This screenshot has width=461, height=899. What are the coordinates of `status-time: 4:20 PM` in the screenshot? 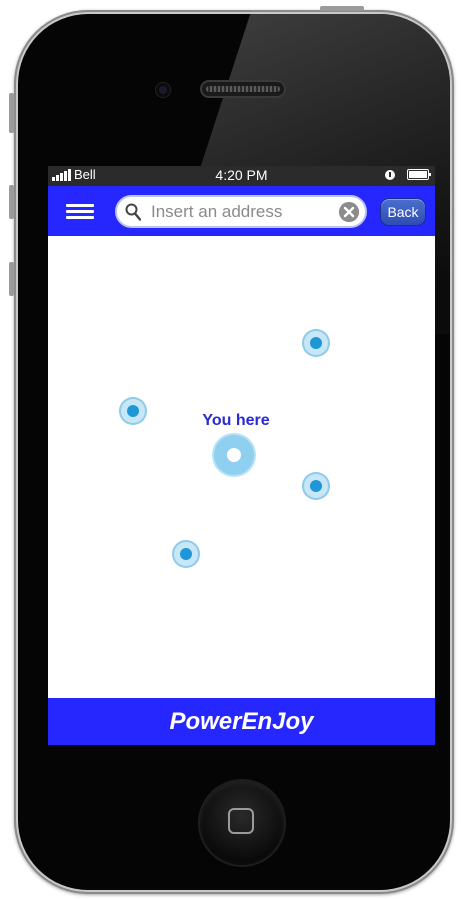 It's located at (241, 175).